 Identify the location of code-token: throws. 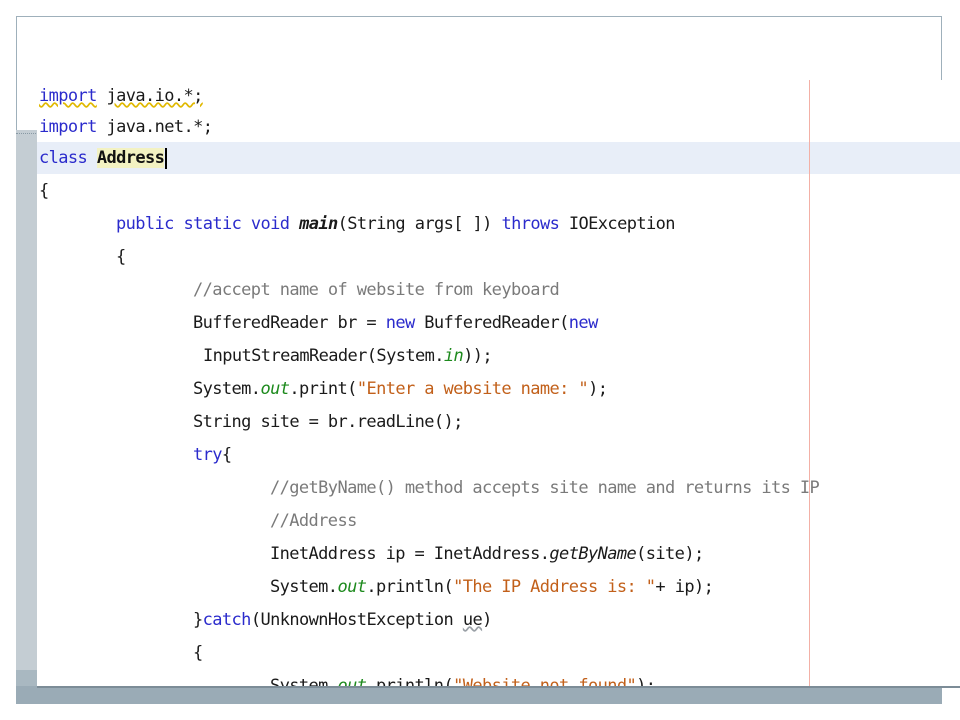
(530, 224).